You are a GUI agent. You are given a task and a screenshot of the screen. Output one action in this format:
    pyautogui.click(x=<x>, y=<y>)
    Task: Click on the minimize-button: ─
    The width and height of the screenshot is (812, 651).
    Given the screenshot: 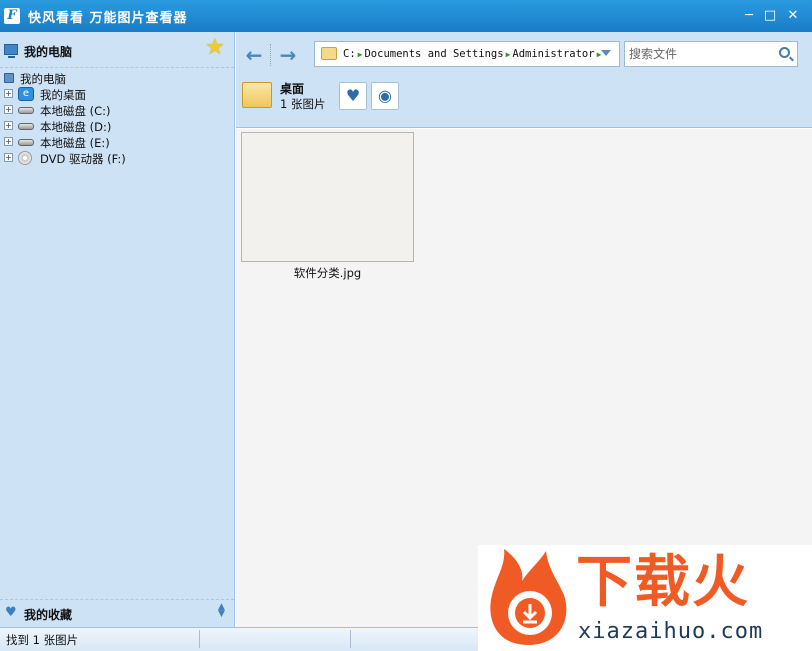 What is the action you would take?
    pyautogui.click(x=749, y=16)
    